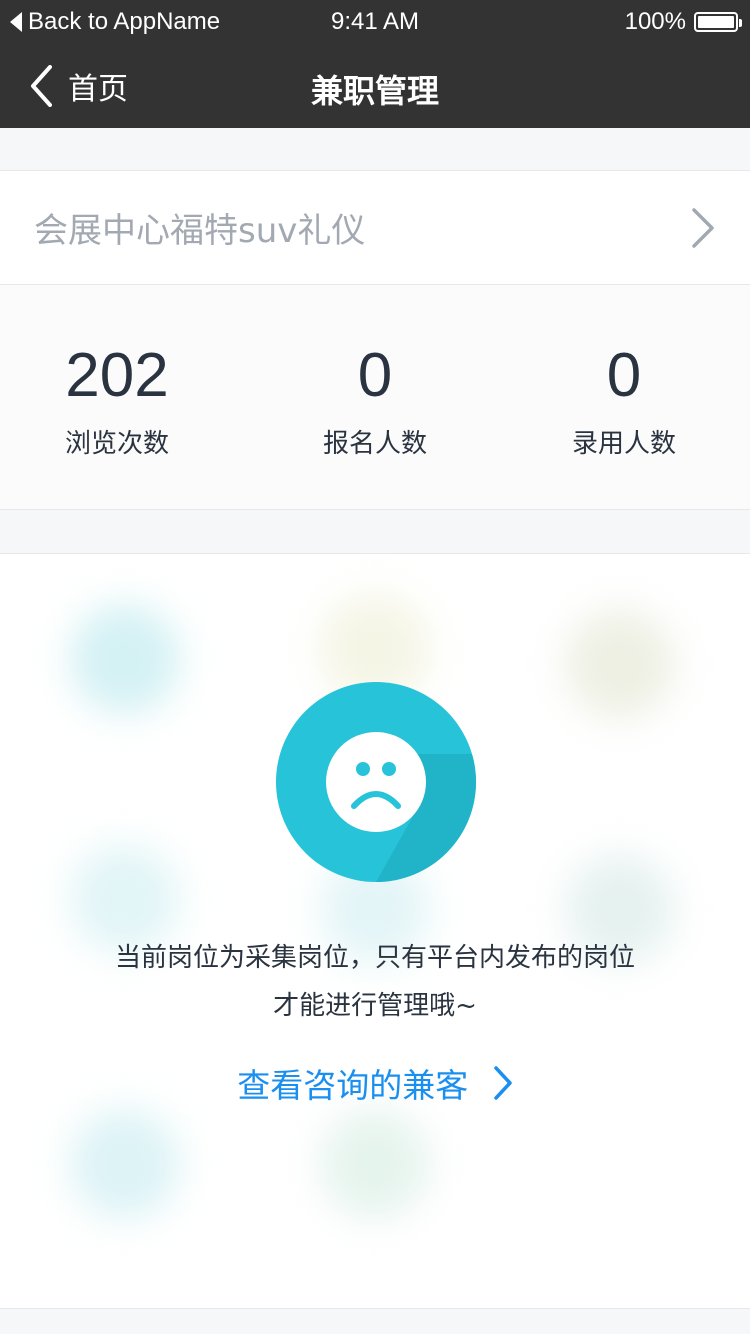  I want to click on stat-hired-label: 录用人数, so click(623, 444).